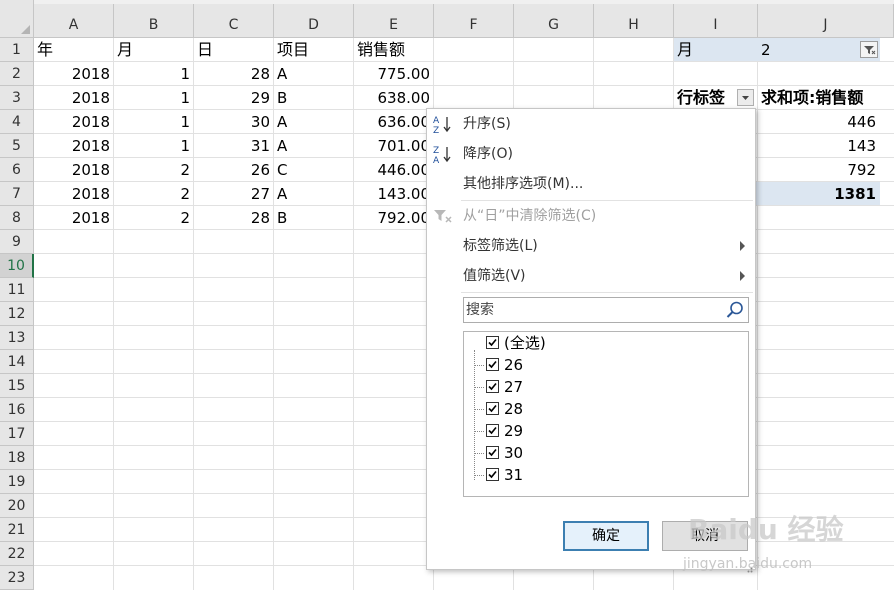 This screenshot has width=894, height=590. What do you see at coordinates (584, 387) in the screenshot?
I see `filter-option: 27` at bounding box center [584, 387].